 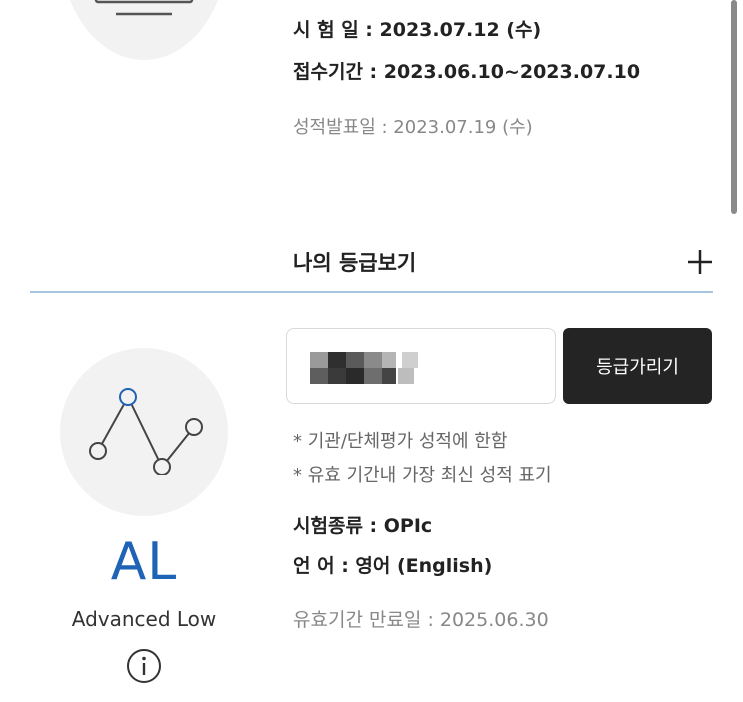 I want to click on hide-grade-button: 등급가리기, so click(x=637, y=366).